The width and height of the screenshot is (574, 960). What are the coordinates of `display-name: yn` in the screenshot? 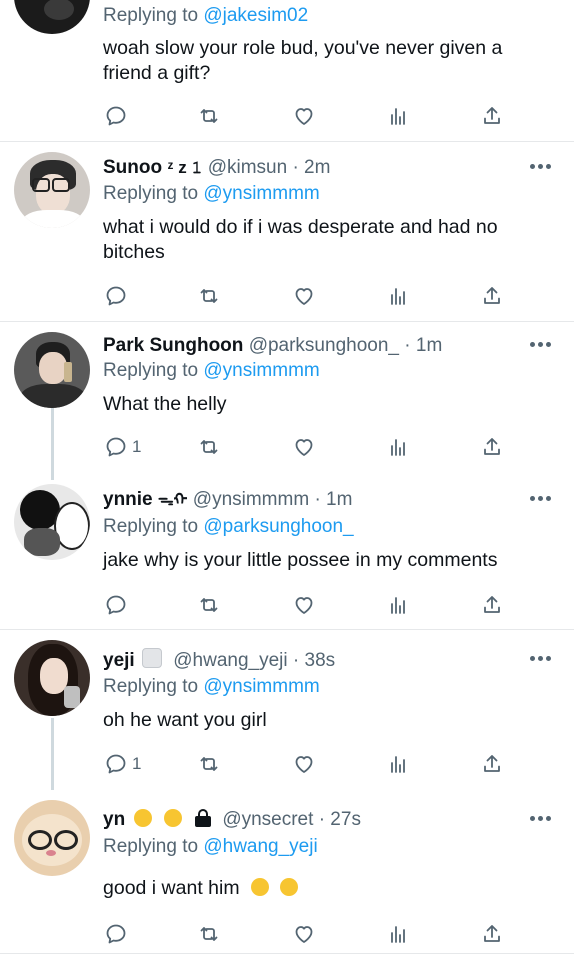 It's located at (114, 819).